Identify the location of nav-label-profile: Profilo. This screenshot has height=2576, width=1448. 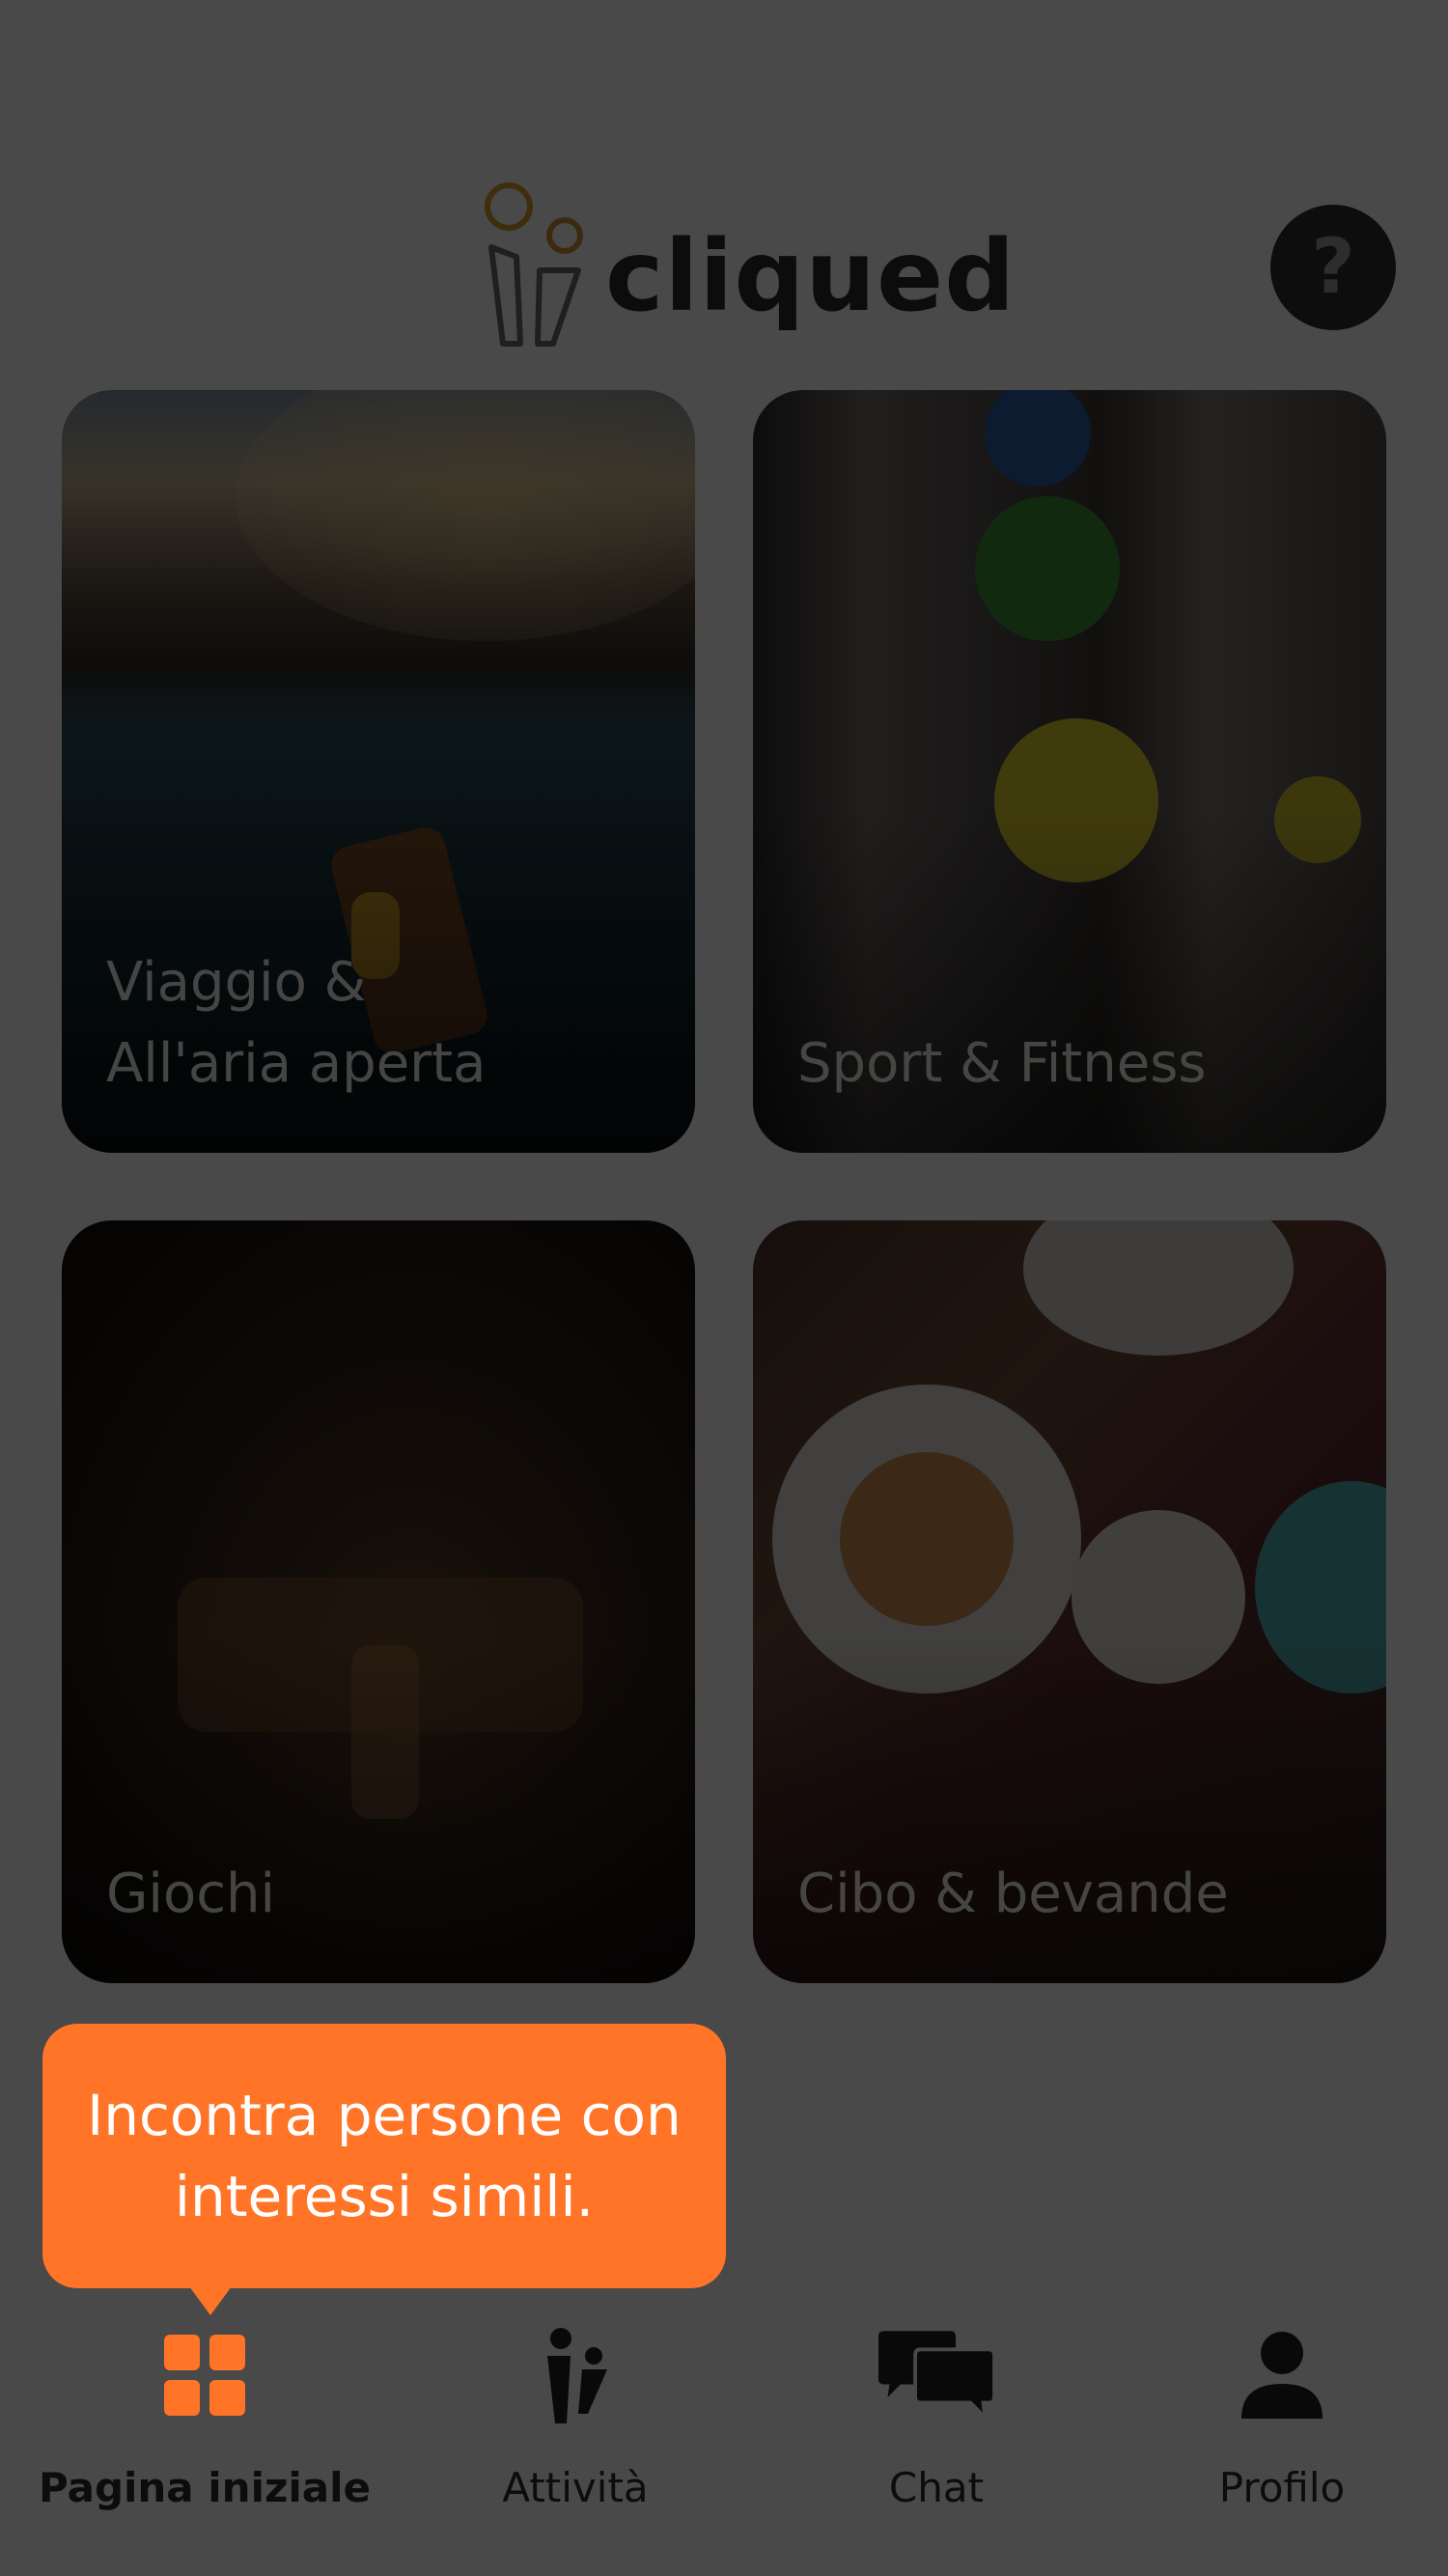
(1282, 2487).